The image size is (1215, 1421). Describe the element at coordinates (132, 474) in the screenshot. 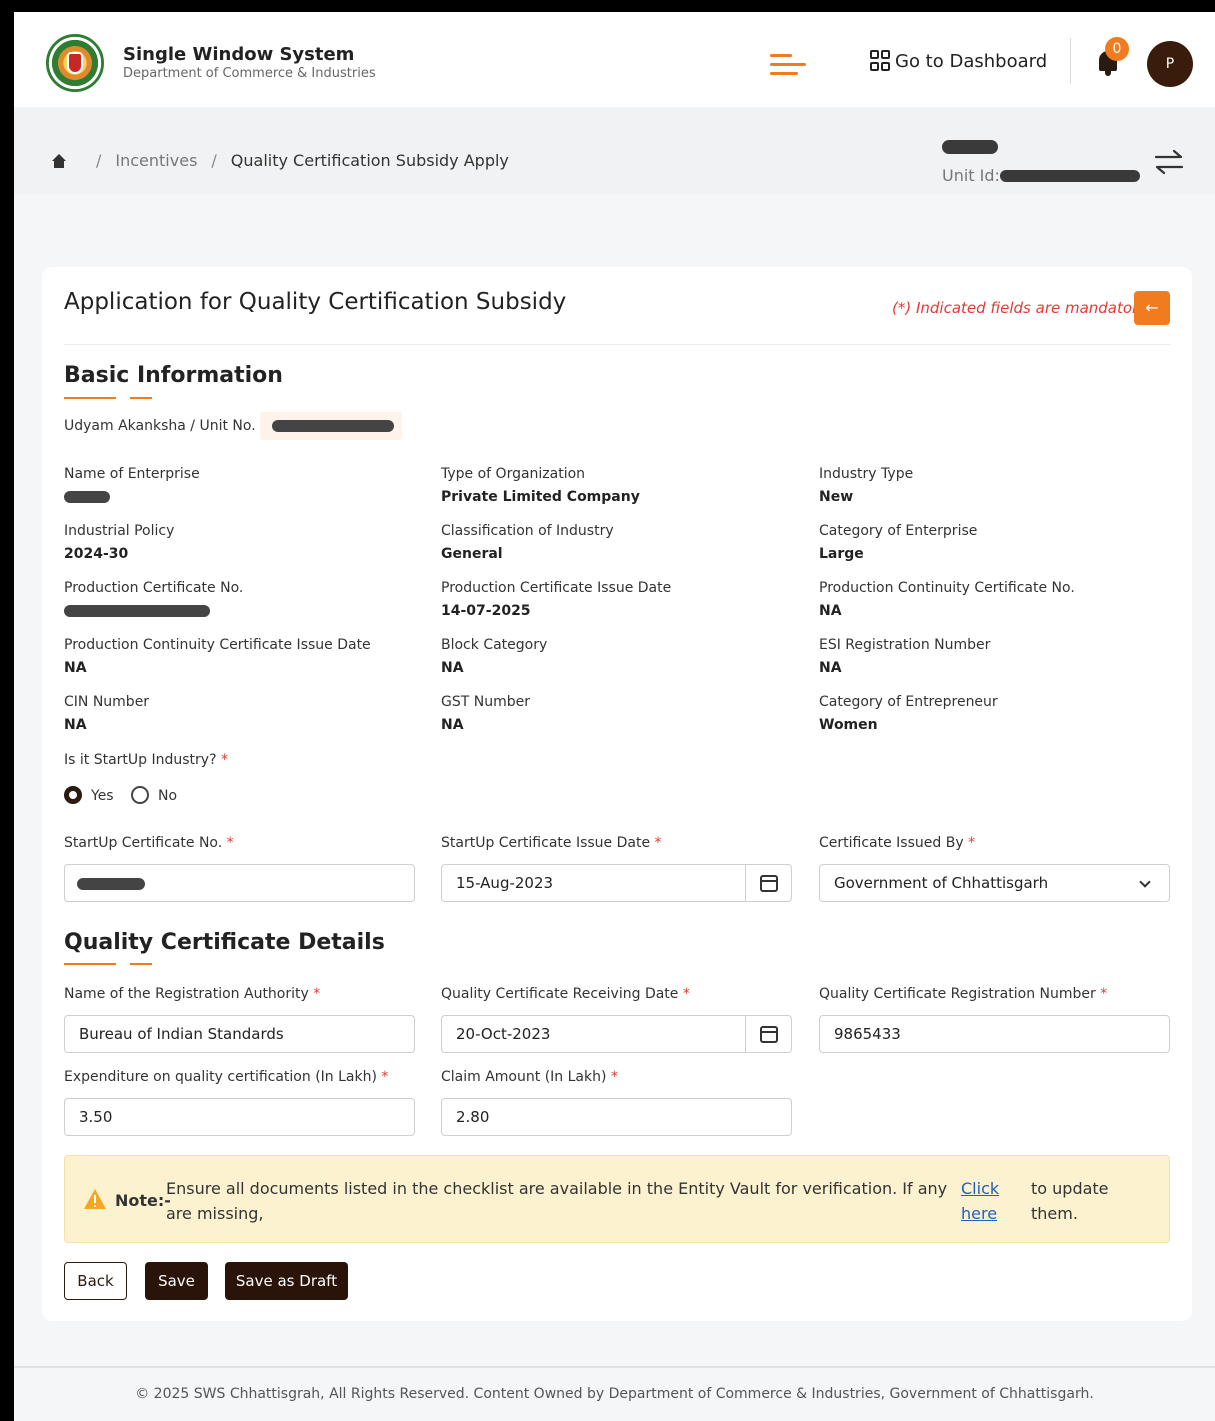

I see `field-label: Name of Enterprise` at that location.